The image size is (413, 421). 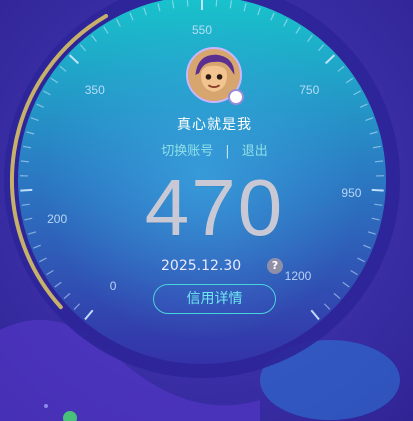 What do you see at coordinates (46, 406) in the screenshot?
I see `floating-dot-small` at bounding box center [46, 406].